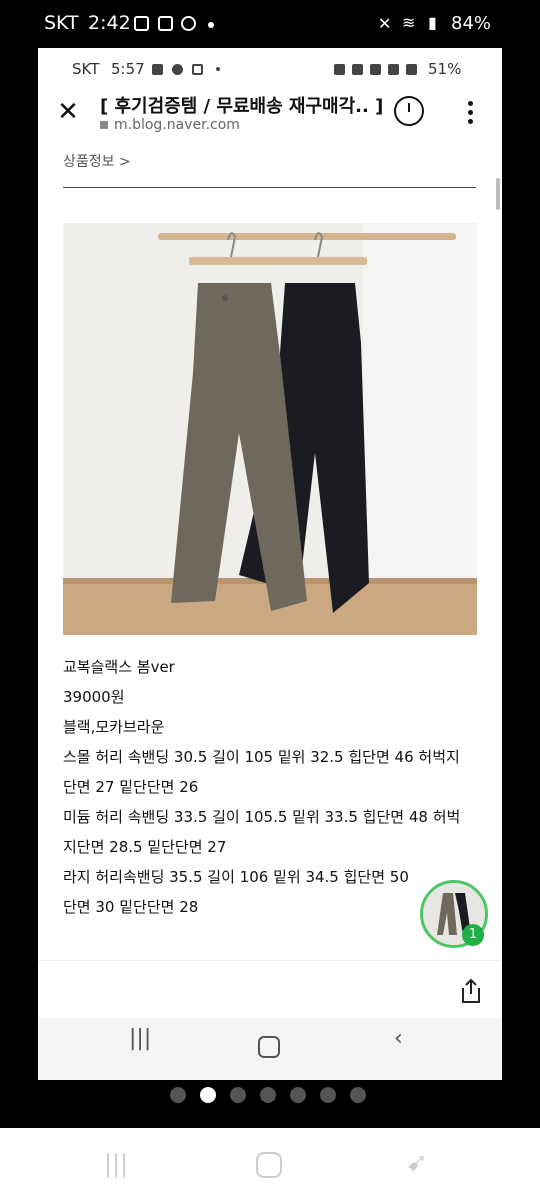 This screenshot has width=540, height=1200. Describe the element at coordinates (61, 23) in the screenshot. I see `outer-carrier: SKT` at that location.